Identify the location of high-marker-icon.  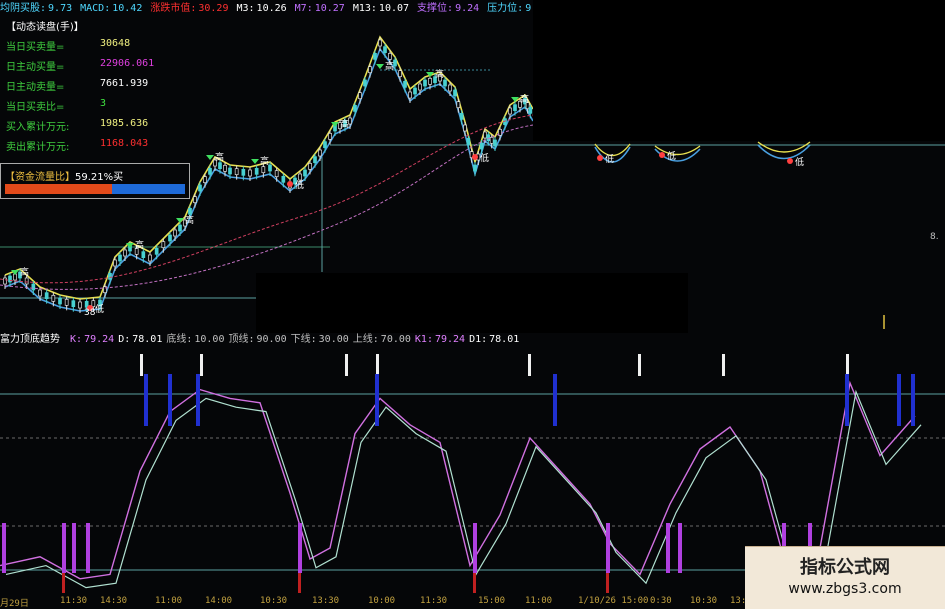
(255, 161).